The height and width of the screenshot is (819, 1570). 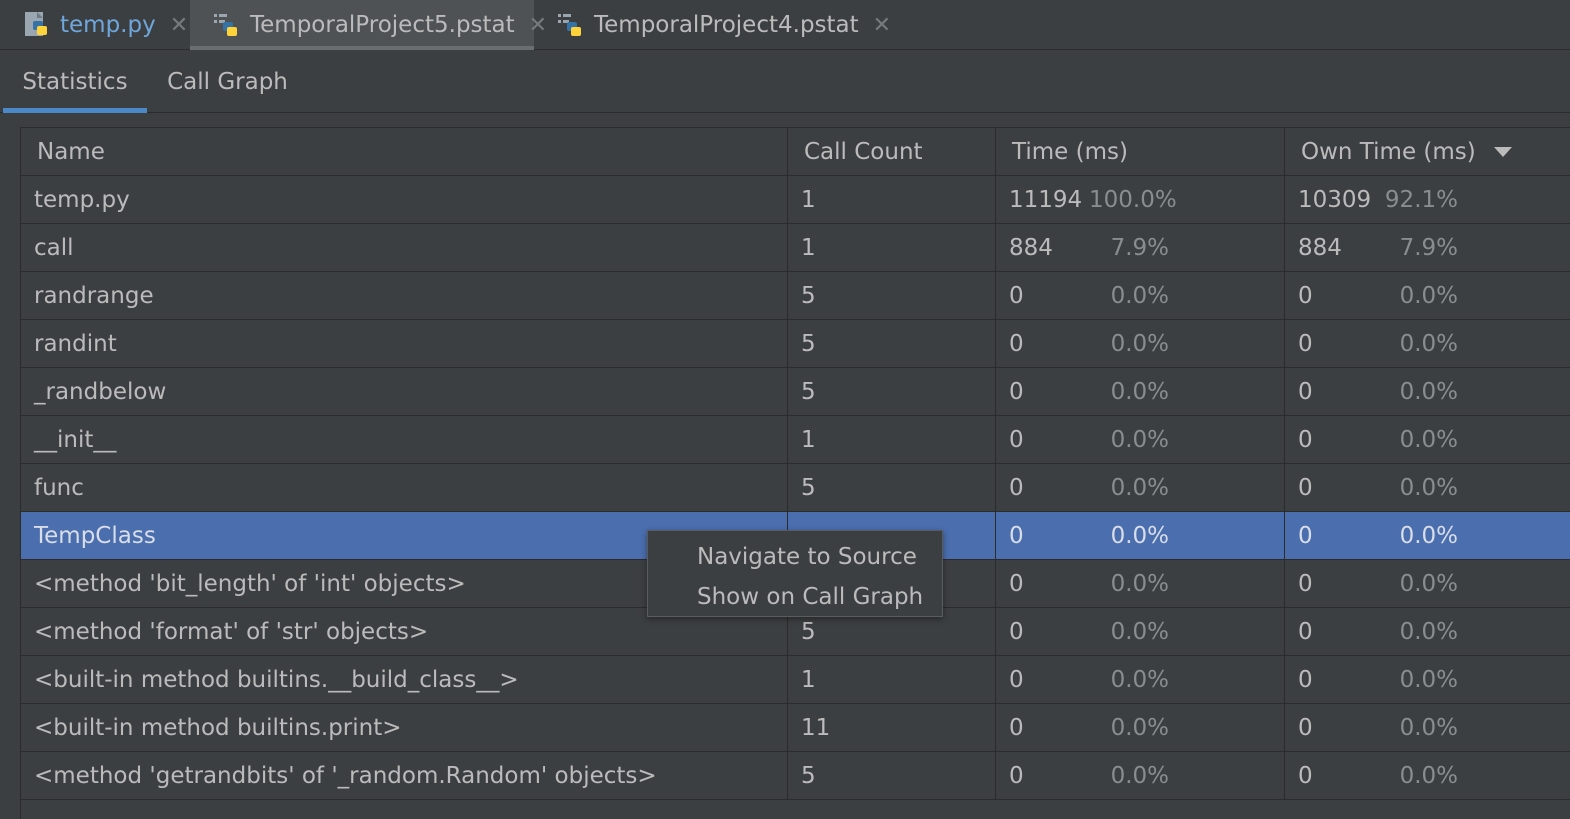 What do you see at coordinates (404, 439) in the screenshot?
I see `cell-name: __init__` at bounding box center [404, 439].